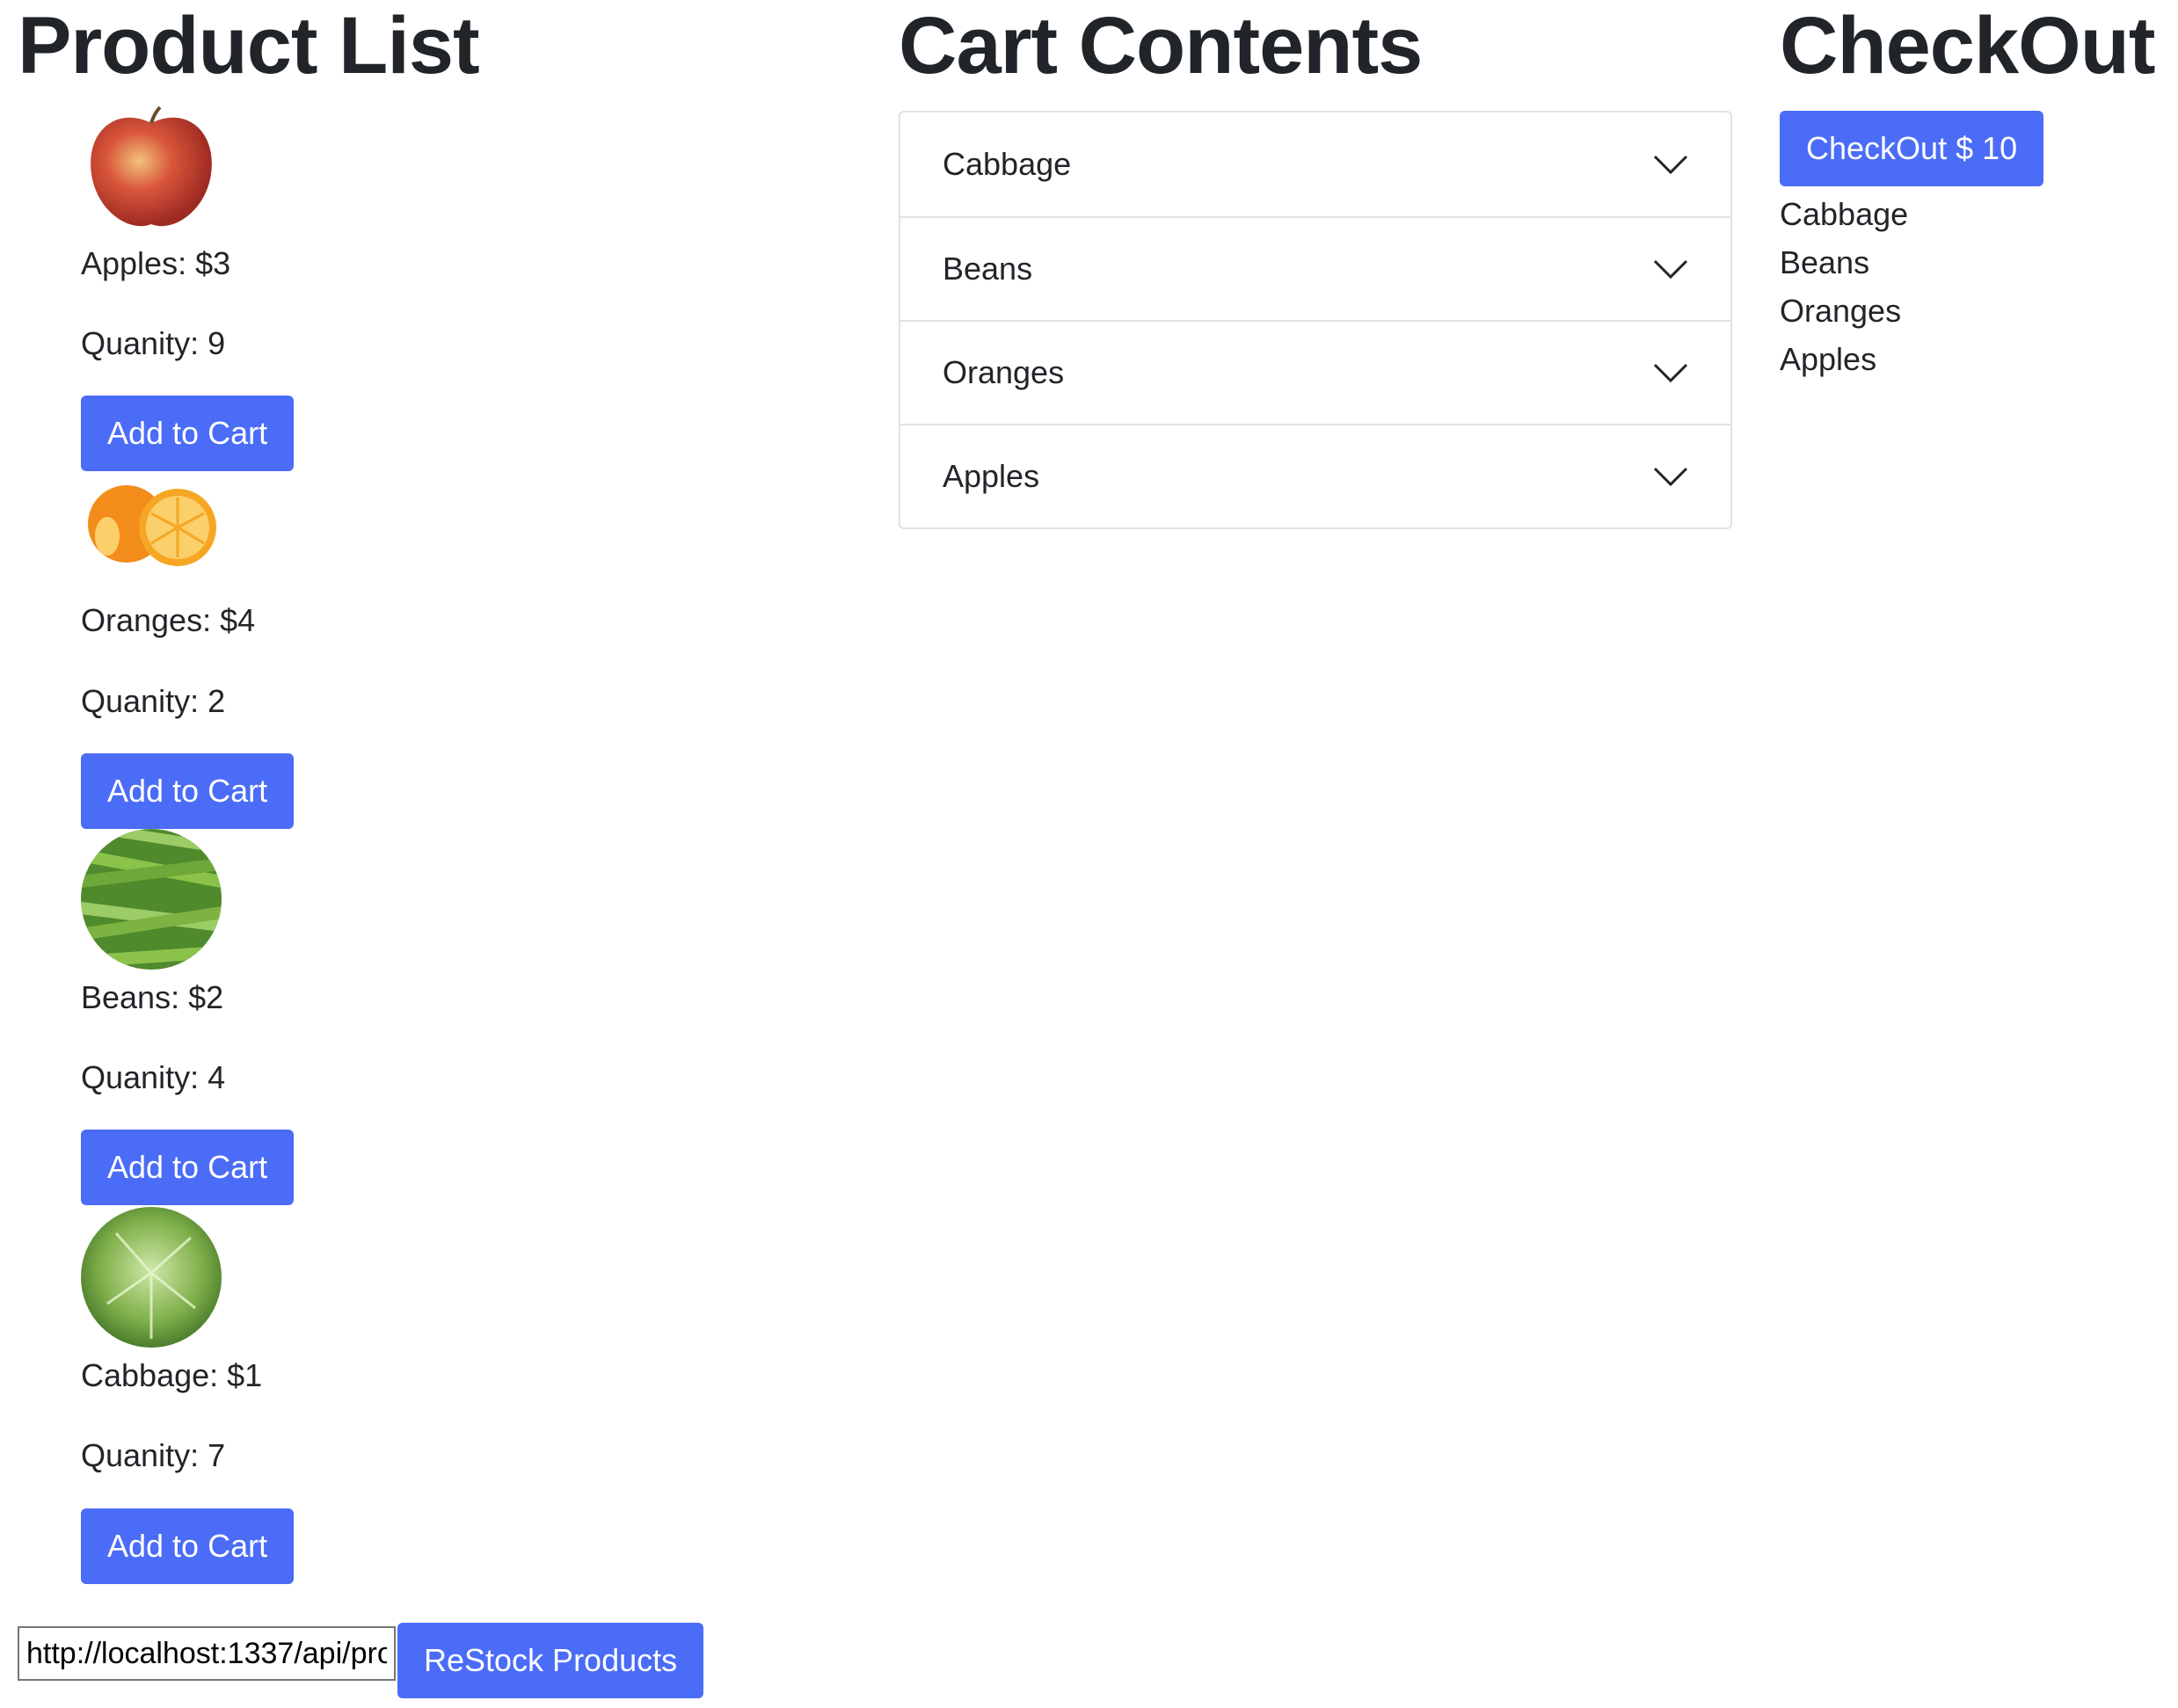 The image size is (2178, 1708). I want to click on checkout-button: CheckOut $ 10, so click(1912, 148).